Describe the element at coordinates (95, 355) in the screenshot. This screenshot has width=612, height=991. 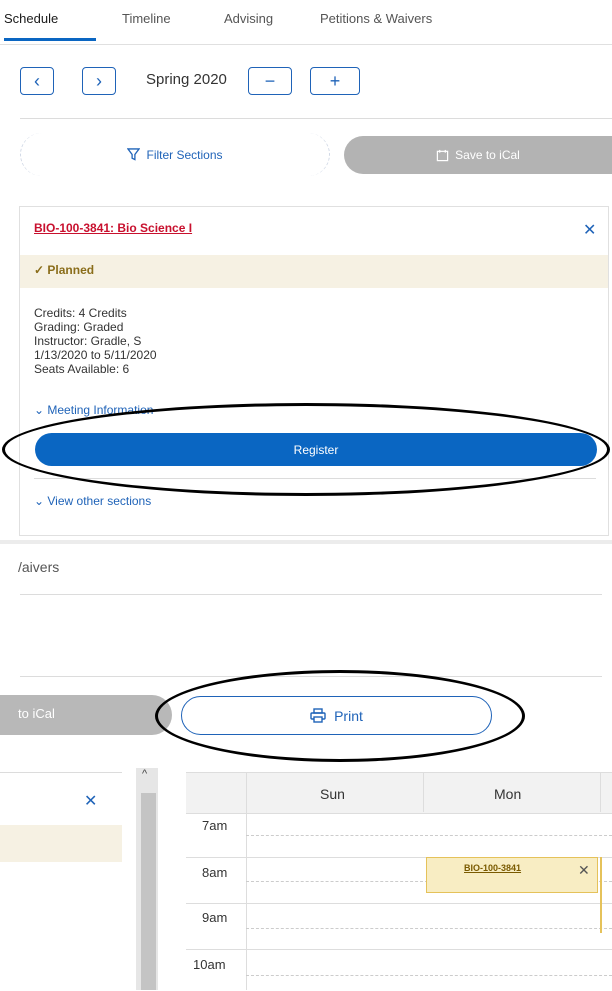
I see `date-range: 1/13/2020 to 5/11/2020` at that location.